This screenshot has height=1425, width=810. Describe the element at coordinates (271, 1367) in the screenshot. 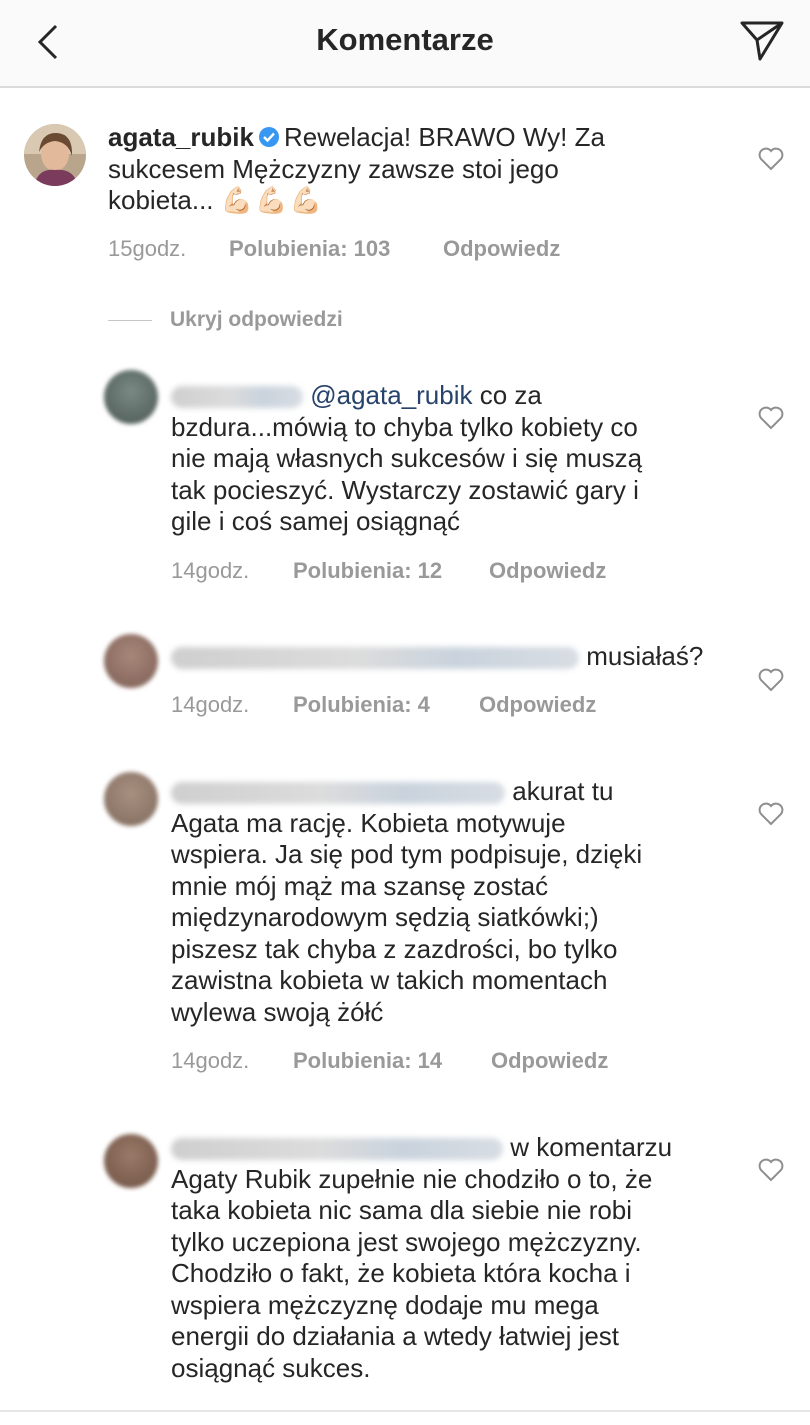

I see `reply-line: osiągnąć sukces.` at that location.